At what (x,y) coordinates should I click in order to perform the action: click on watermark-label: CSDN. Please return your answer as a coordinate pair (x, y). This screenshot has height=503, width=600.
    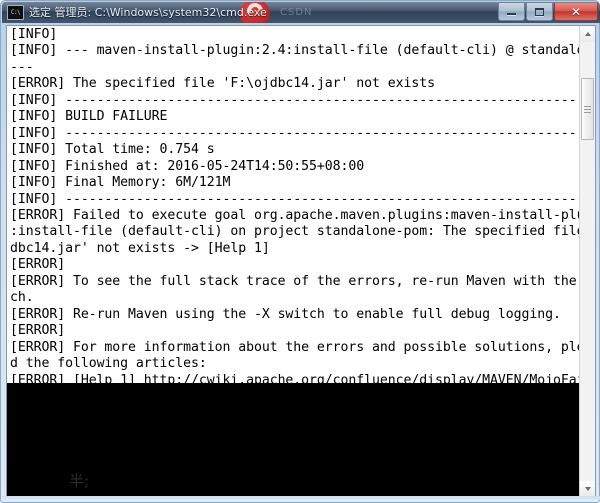
    Looking at the image, I should click on (296, 12).